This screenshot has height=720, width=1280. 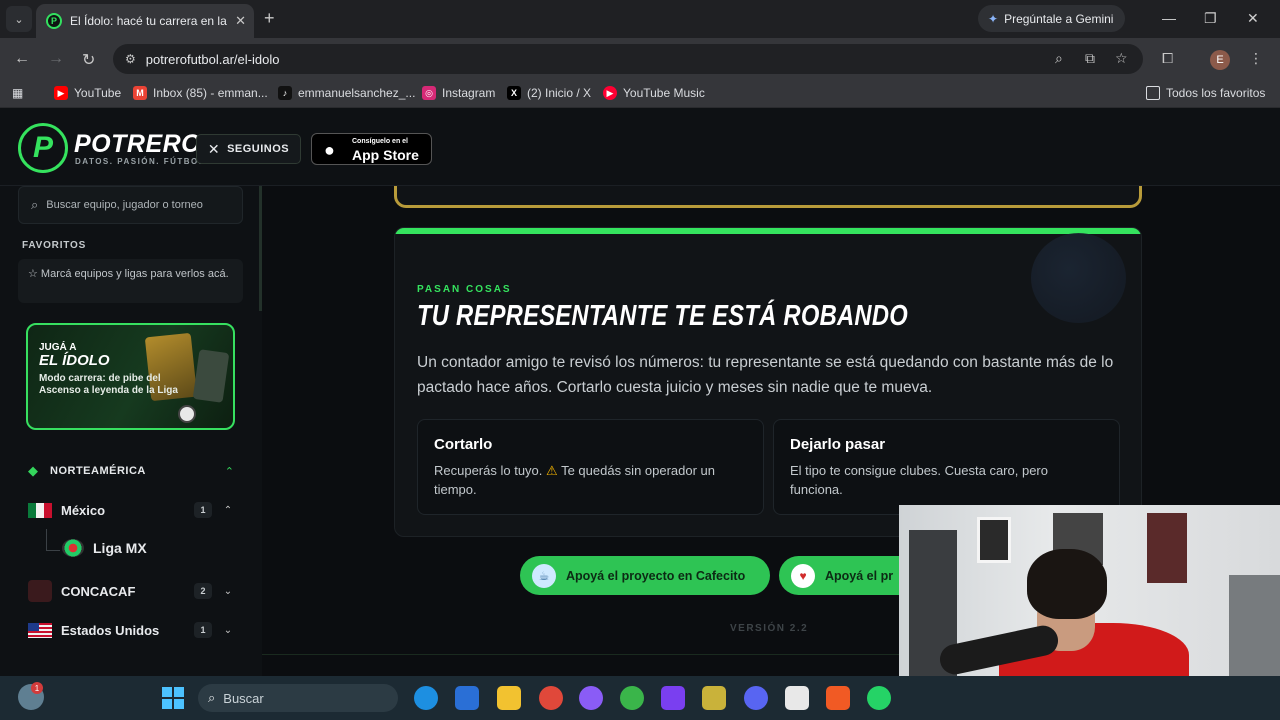 I want to click on option-desc-a: Recuperás lo tuyo., so click(x=488, y=470).